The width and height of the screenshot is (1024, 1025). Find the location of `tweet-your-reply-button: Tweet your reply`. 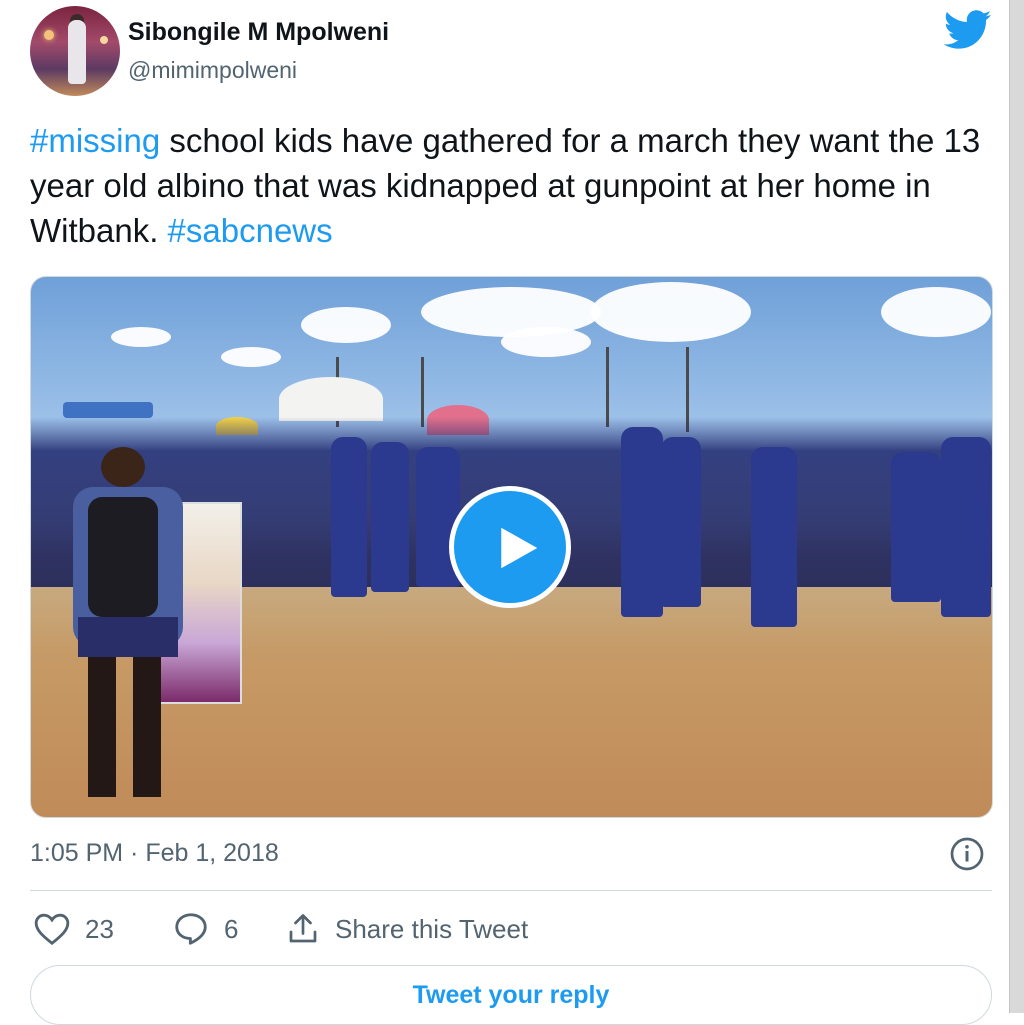

tweet-your-reply-button: Tweet your reply is located at coordinates (511, 995).